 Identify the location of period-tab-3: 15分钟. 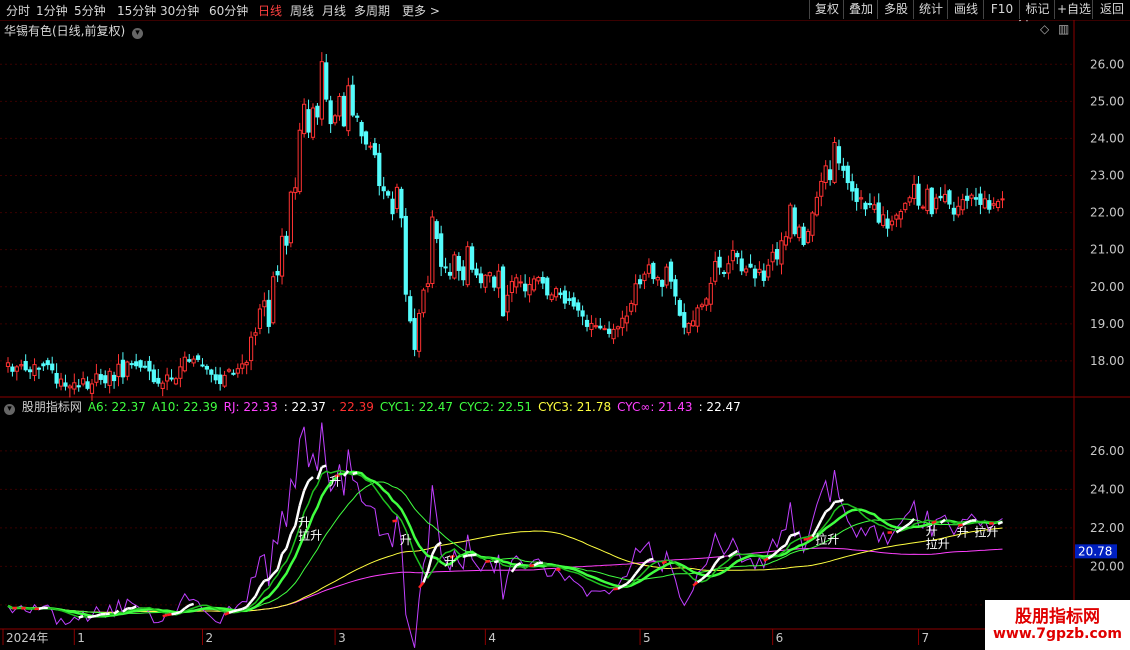
(136, 10).